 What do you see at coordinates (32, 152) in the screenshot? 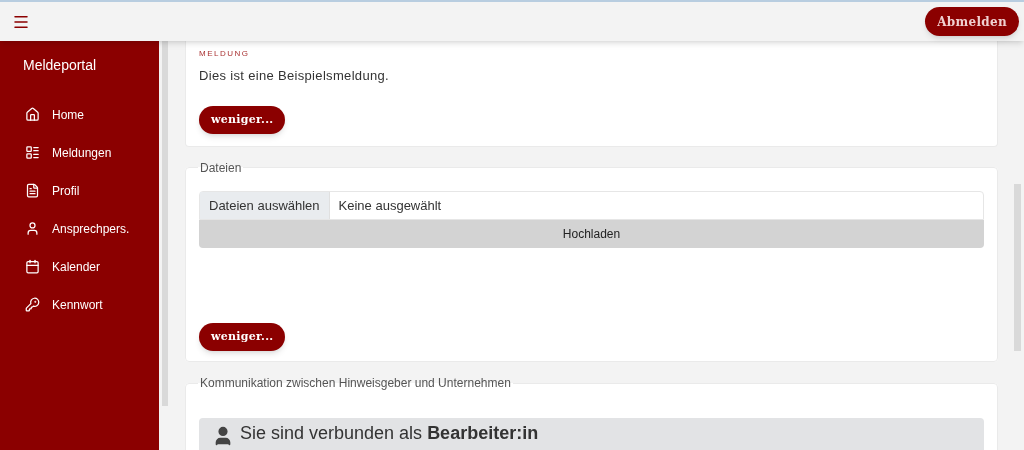
I see `list-icon` at bounding box center [32, 152].